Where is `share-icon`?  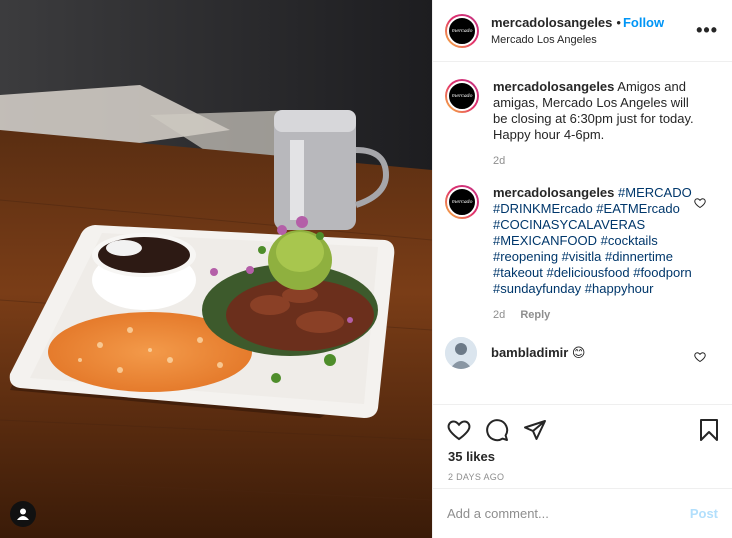
share-icon is located at coordinates (535, 430).